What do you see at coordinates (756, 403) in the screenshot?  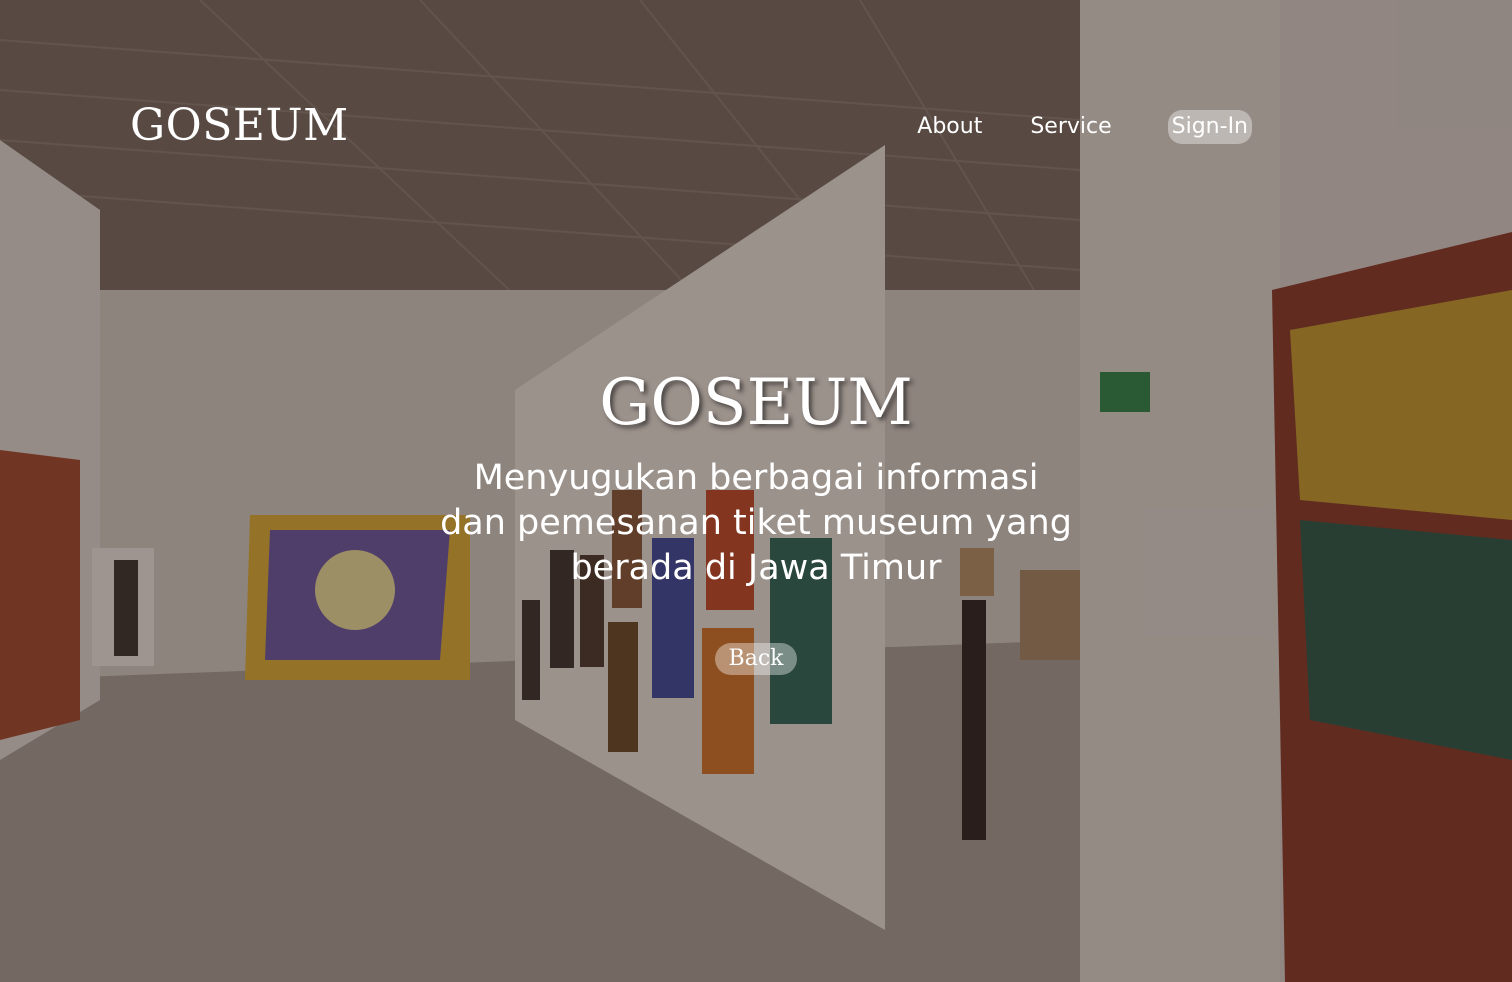 I see `hero-title: GOSEUM` at bounding box center [756, 403].